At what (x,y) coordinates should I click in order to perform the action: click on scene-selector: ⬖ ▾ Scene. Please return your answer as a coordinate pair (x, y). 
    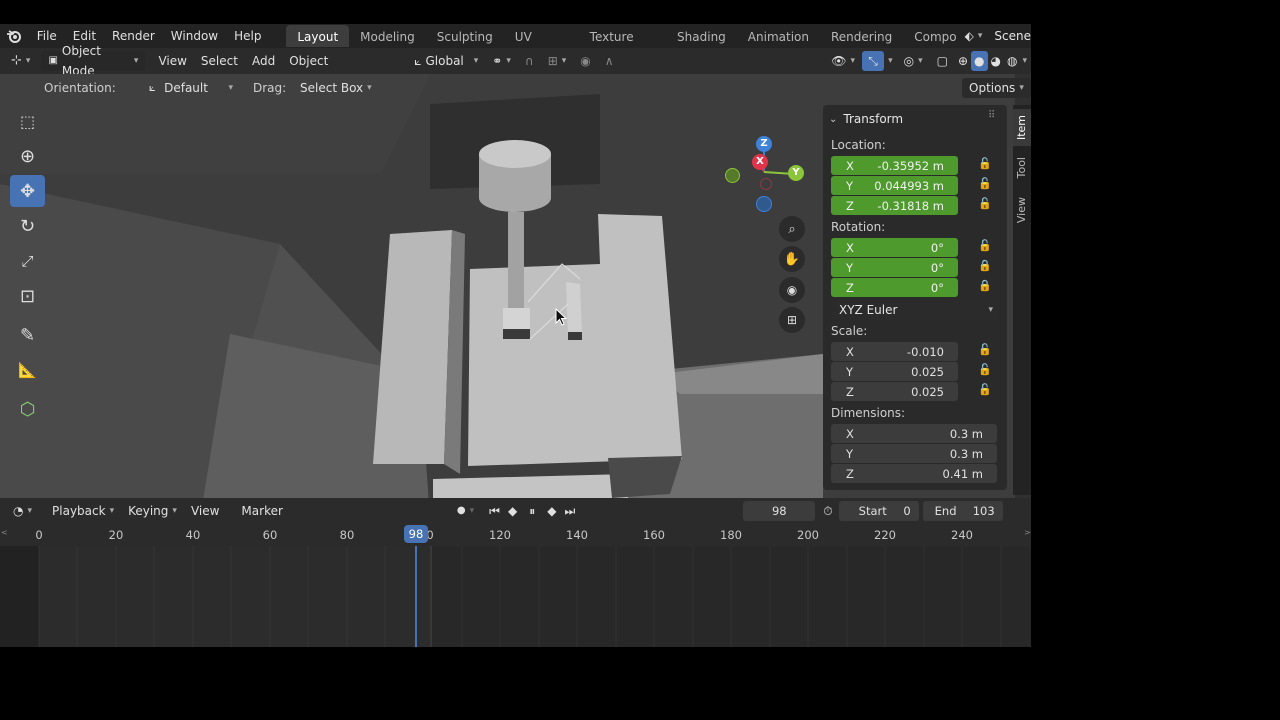
    Looking at the image, I should click on (998, 36).